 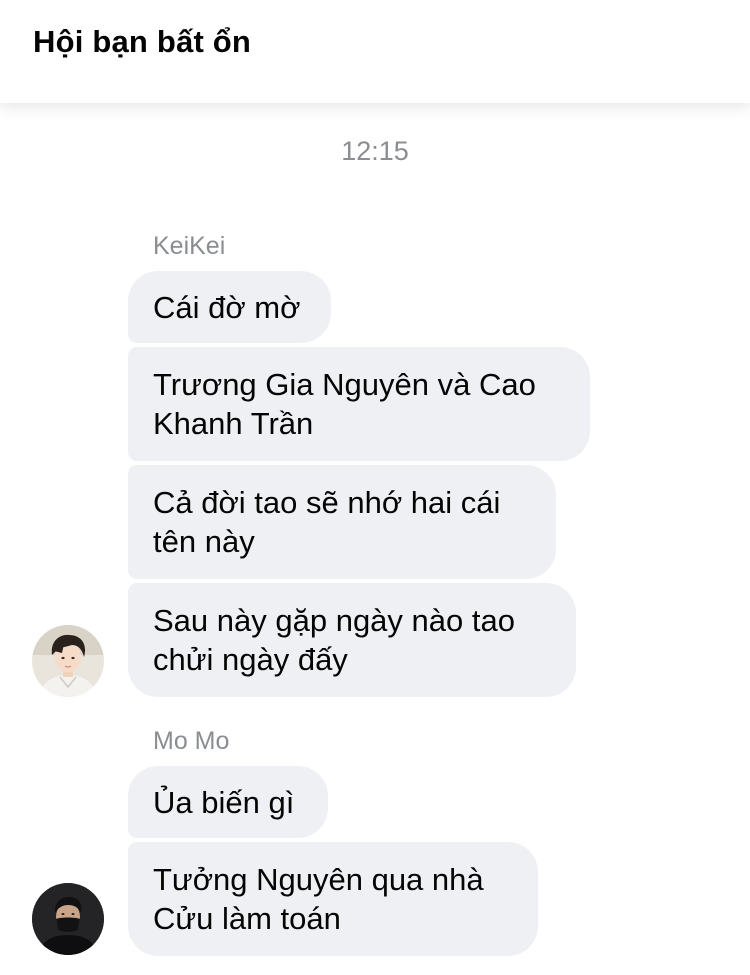 I want to click on message-bubble: Sau này gặp ngày nào tao chửi ngày đấy, so click(x=352, y=640).